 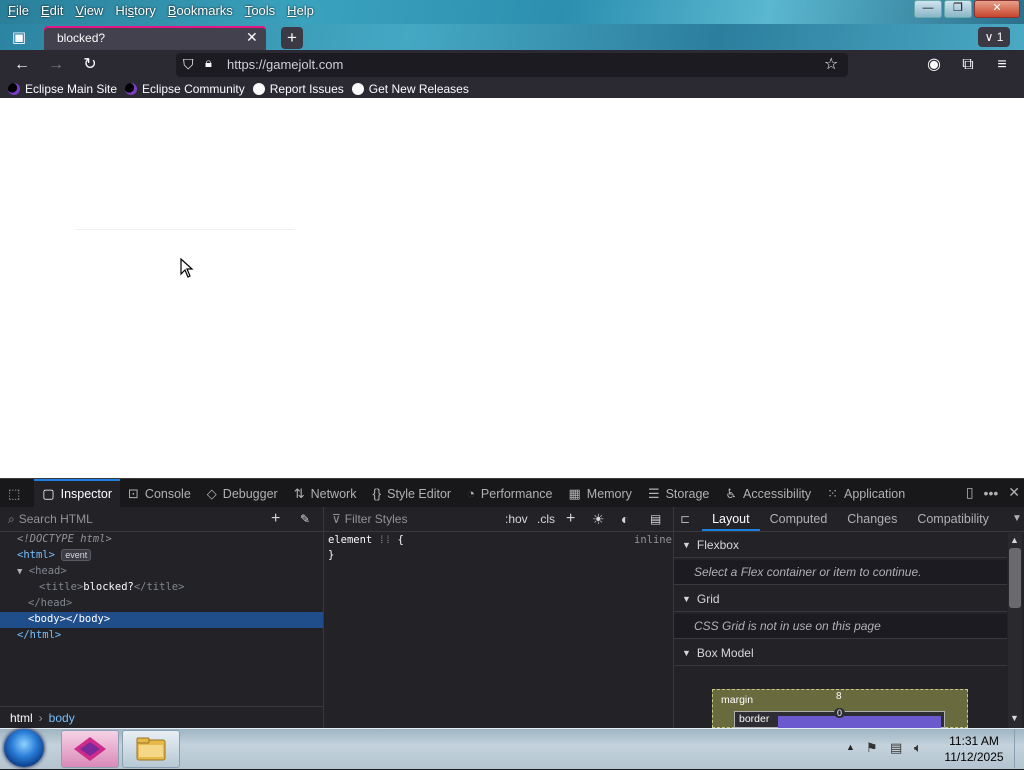 I want to click on devtools-tab-memory: ▦ Memory, so click(x=599, y=493).